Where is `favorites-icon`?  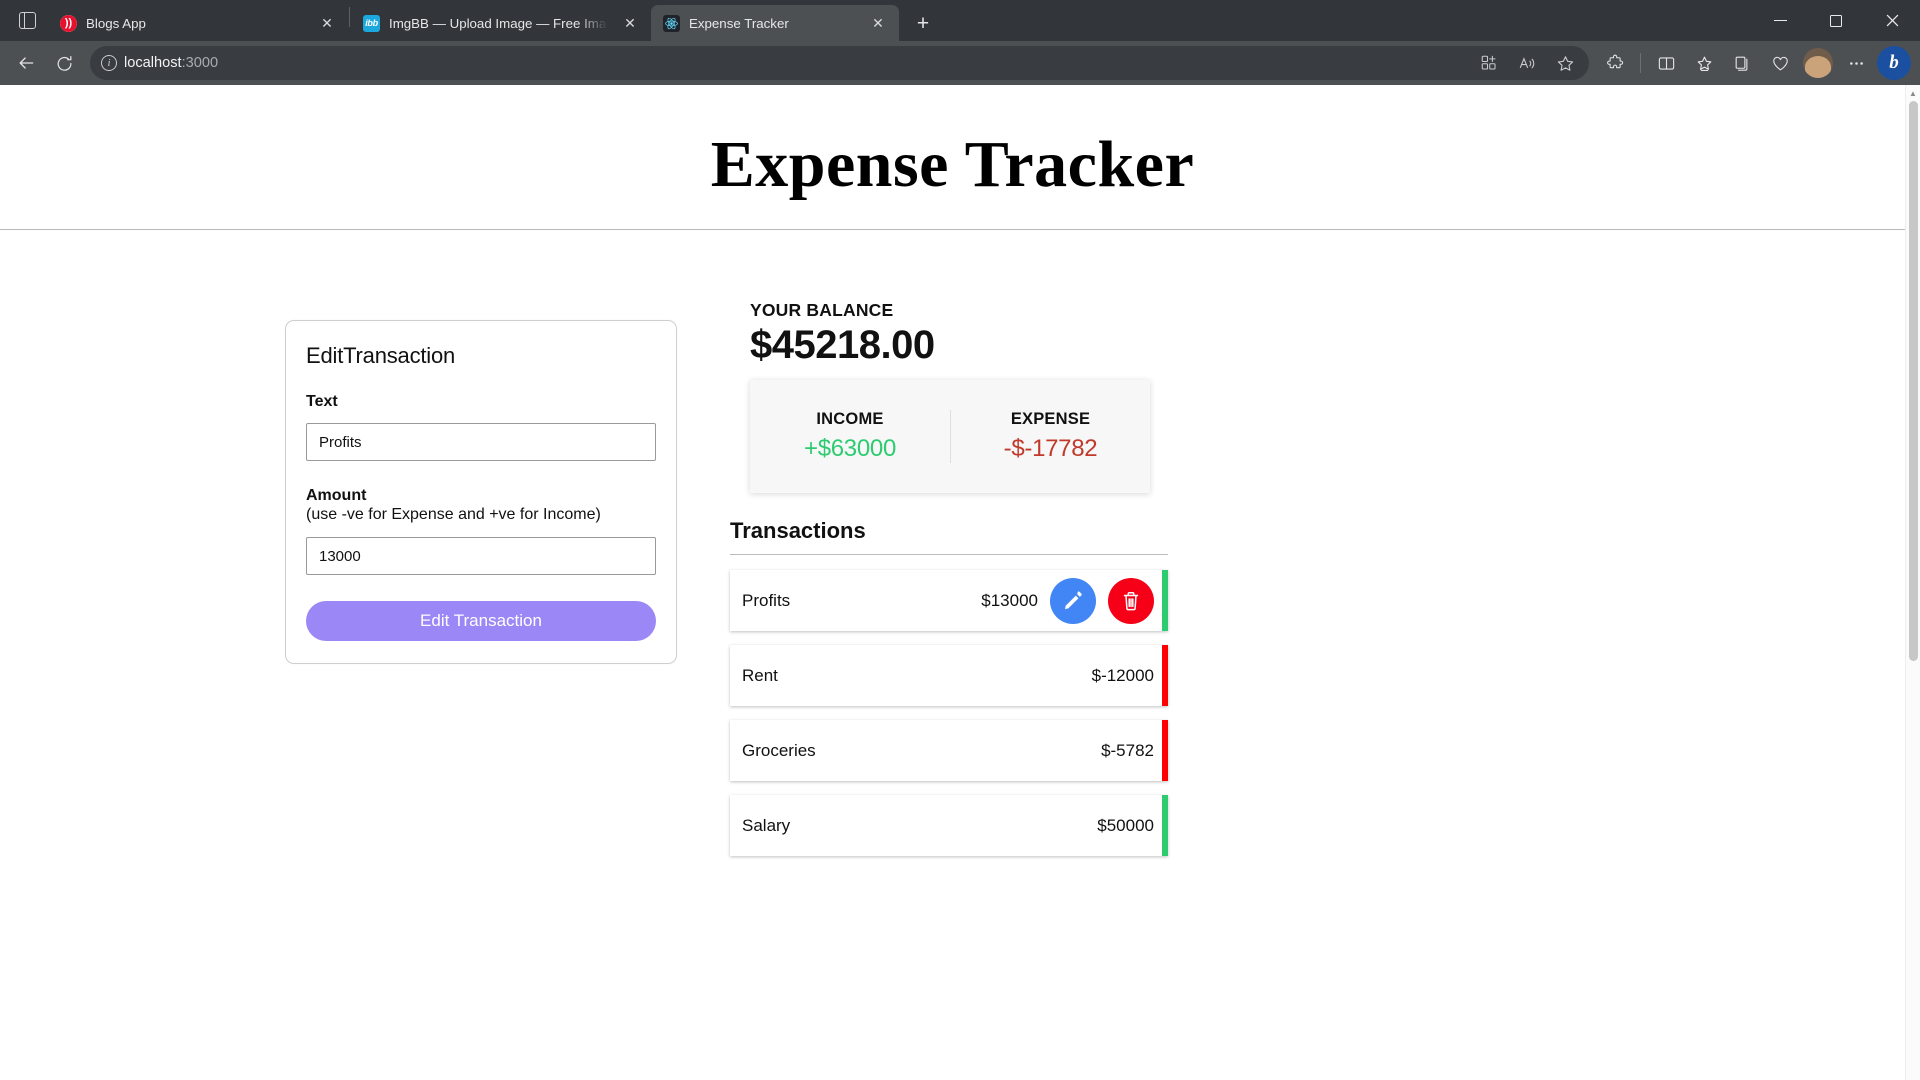
favorites-icon is located at coordinates (1704, 63).